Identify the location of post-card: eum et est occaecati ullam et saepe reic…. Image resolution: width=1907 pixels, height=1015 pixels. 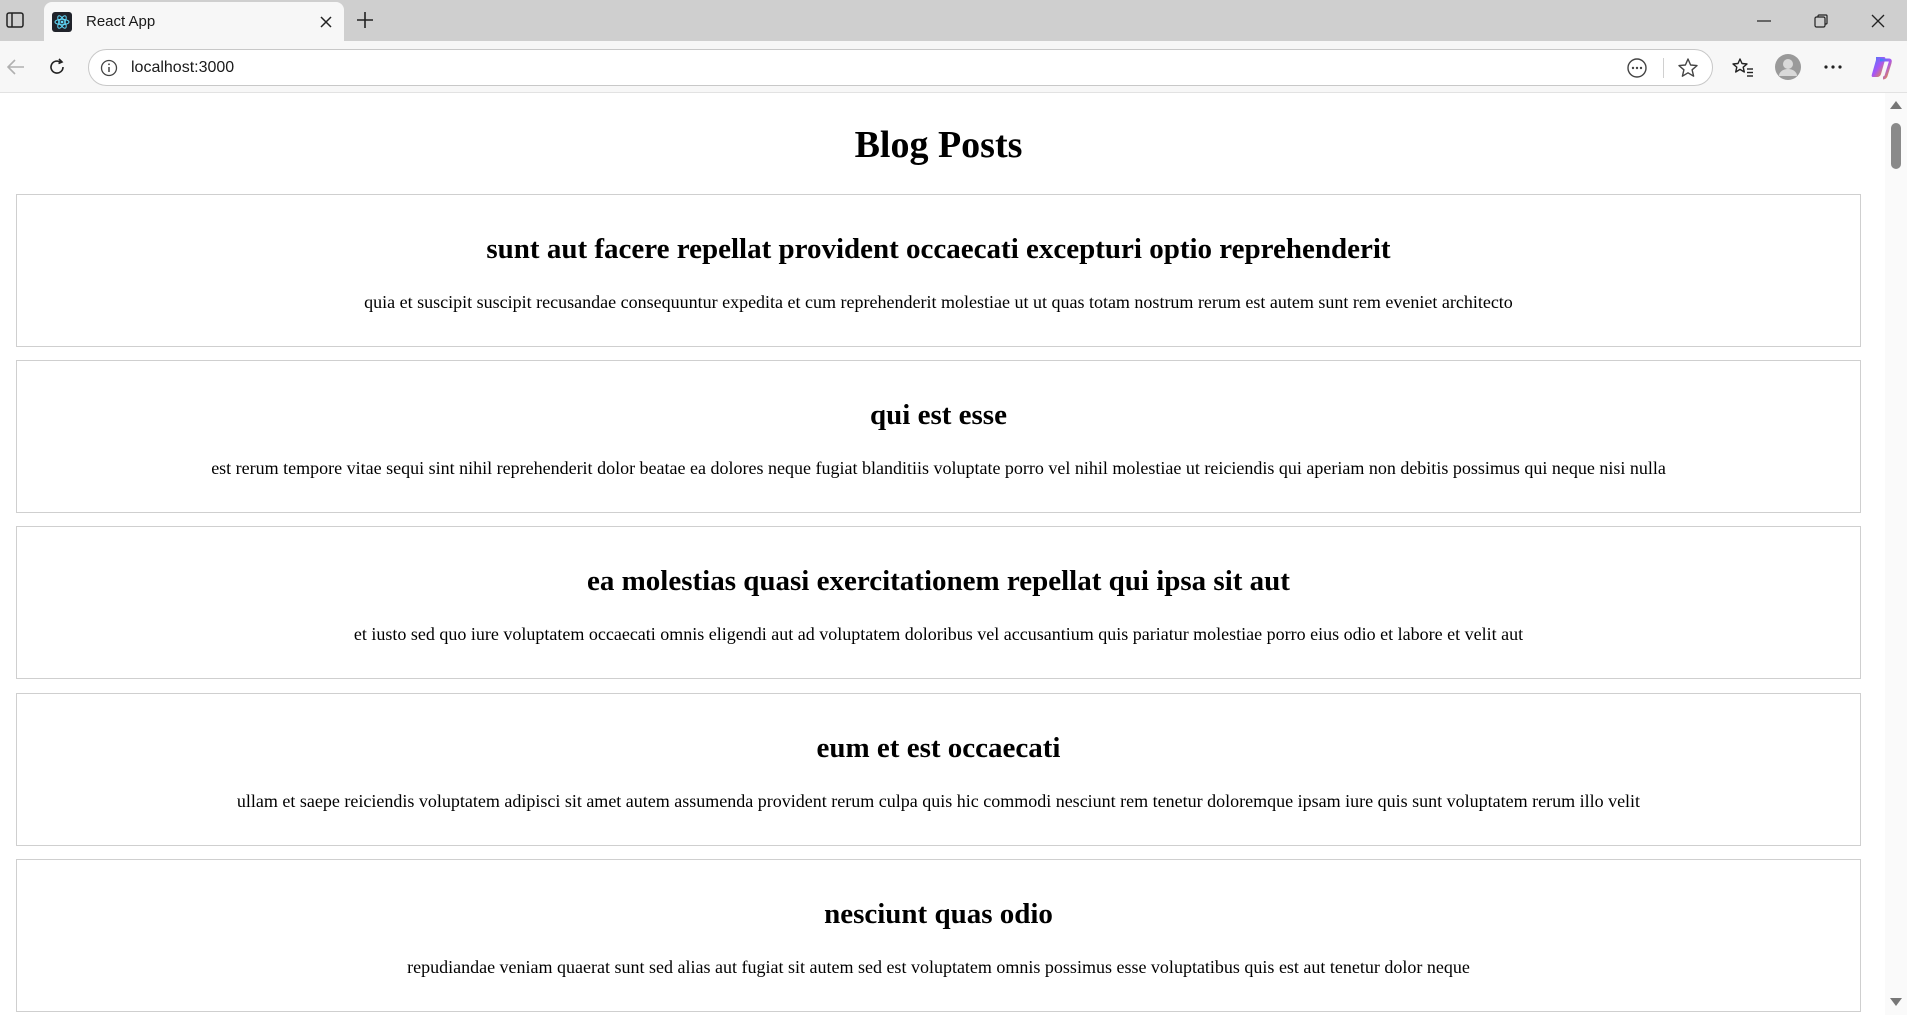
(938, 769).